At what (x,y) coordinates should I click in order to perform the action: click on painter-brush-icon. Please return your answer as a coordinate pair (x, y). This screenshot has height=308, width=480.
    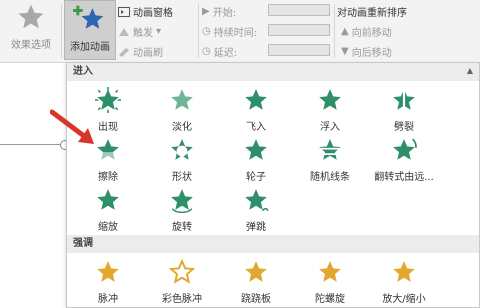
    Looking at the image, I should click on (124, 52).